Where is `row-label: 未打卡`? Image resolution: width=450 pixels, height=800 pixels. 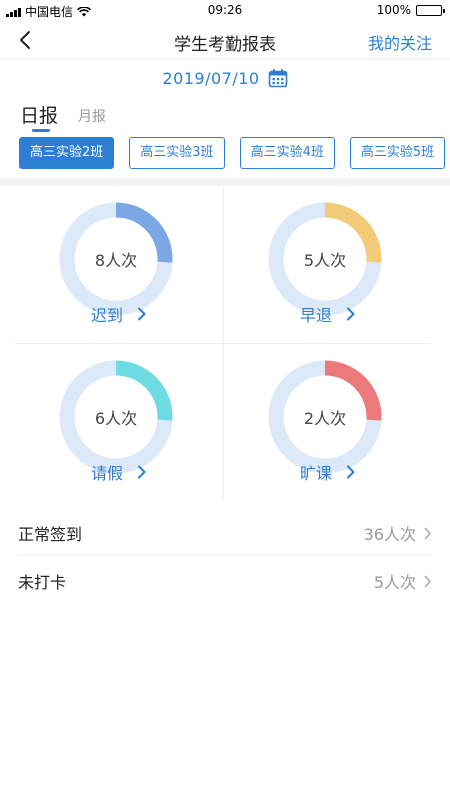 row-label: 未打卡 is located at coordinates (42, 582).